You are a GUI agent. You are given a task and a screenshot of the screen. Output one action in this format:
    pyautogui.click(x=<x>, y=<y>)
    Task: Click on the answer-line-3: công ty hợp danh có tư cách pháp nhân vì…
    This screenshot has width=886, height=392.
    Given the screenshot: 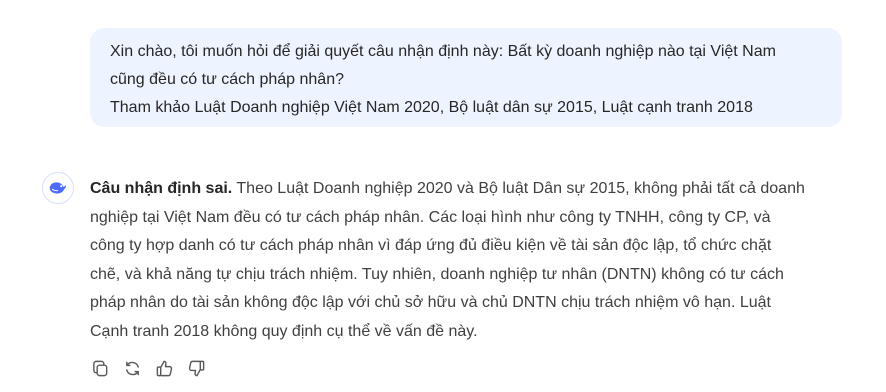 What is the action you would take?
    pyautogui.click(x=431, y=246)
    